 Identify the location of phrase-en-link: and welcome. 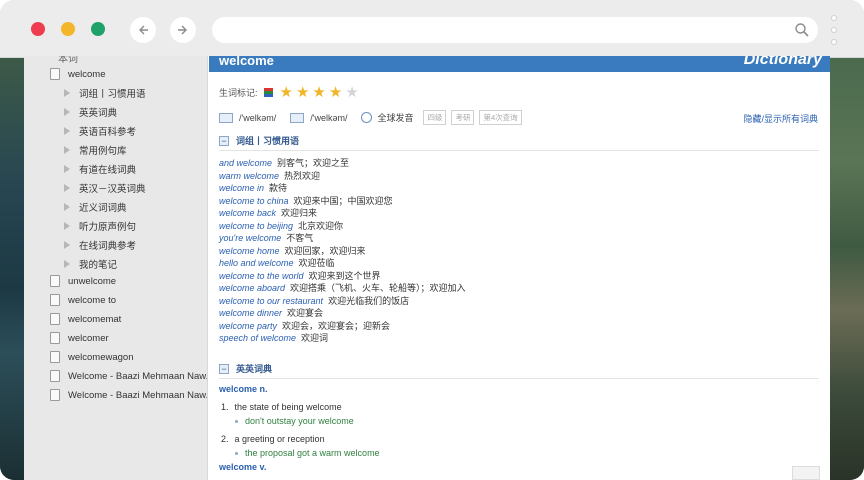
(245, 163).